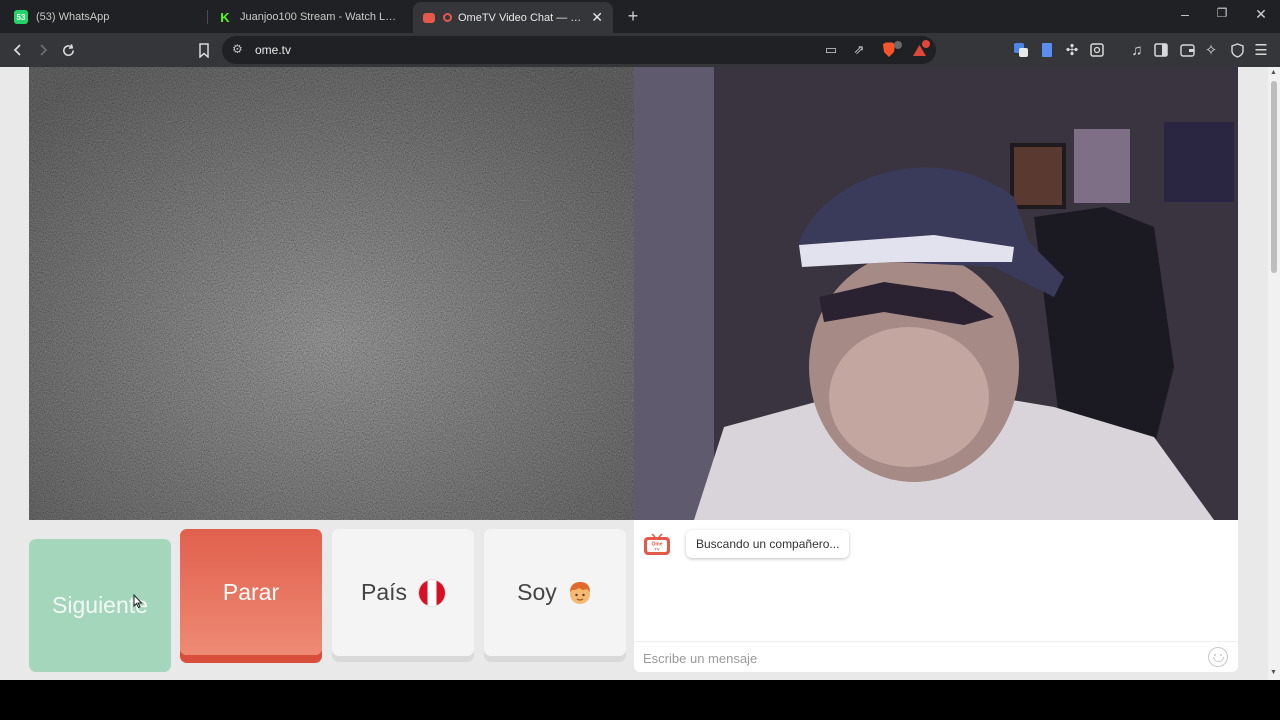  I want to click on menu-icon: ☰, so click(1261, 50).